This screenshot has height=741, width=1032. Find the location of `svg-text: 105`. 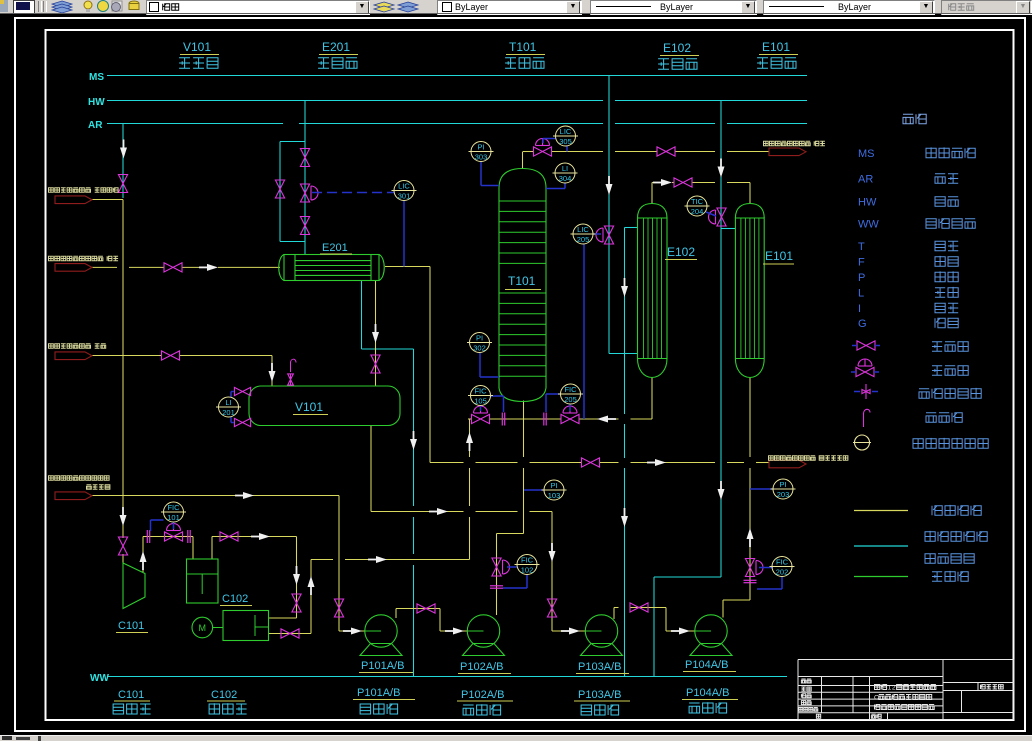

svg-text: 105 is located at coordinates (480, 401).